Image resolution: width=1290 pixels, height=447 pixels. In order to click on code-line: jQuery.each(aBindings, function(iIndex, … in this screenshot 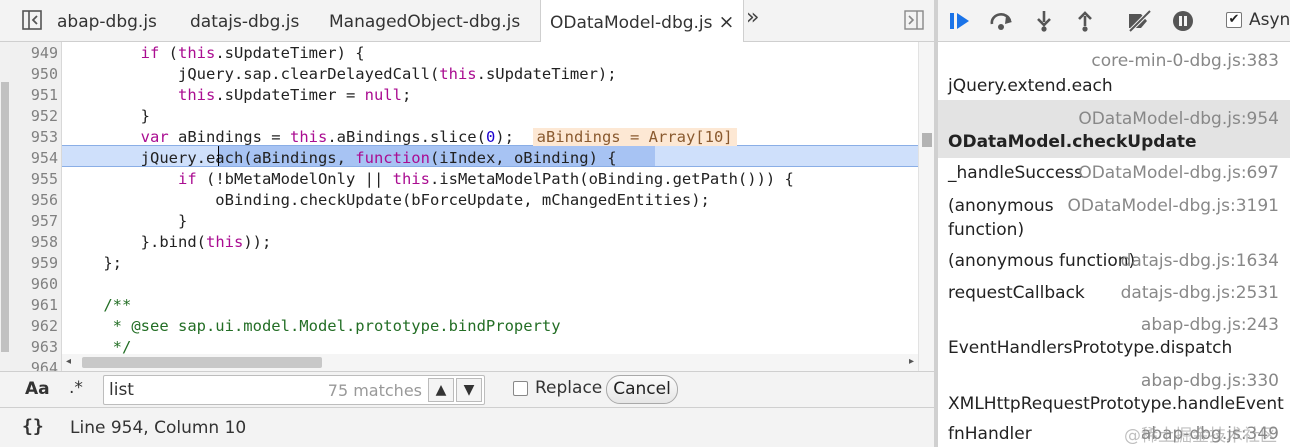, I will do `click(341, 158)`.